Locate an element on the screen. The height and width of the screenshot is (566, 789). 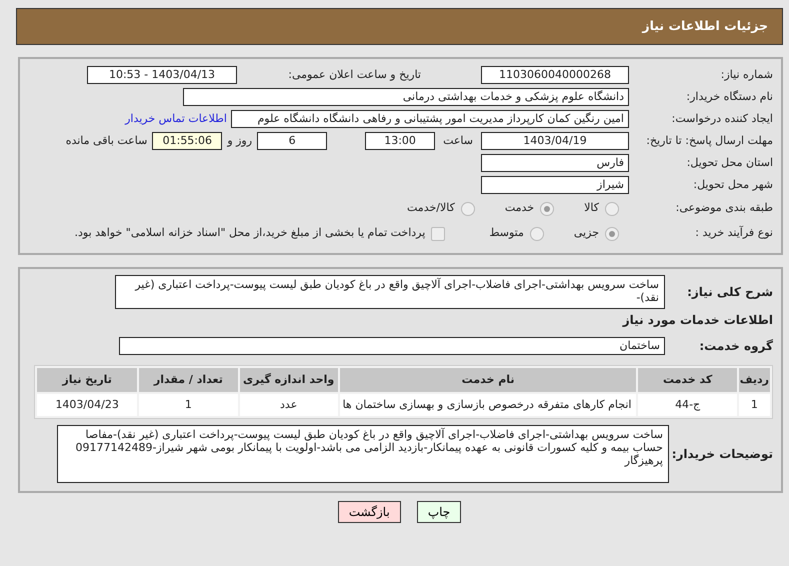
field-label: شماره نیاز: is located at coordinates (746, 75).